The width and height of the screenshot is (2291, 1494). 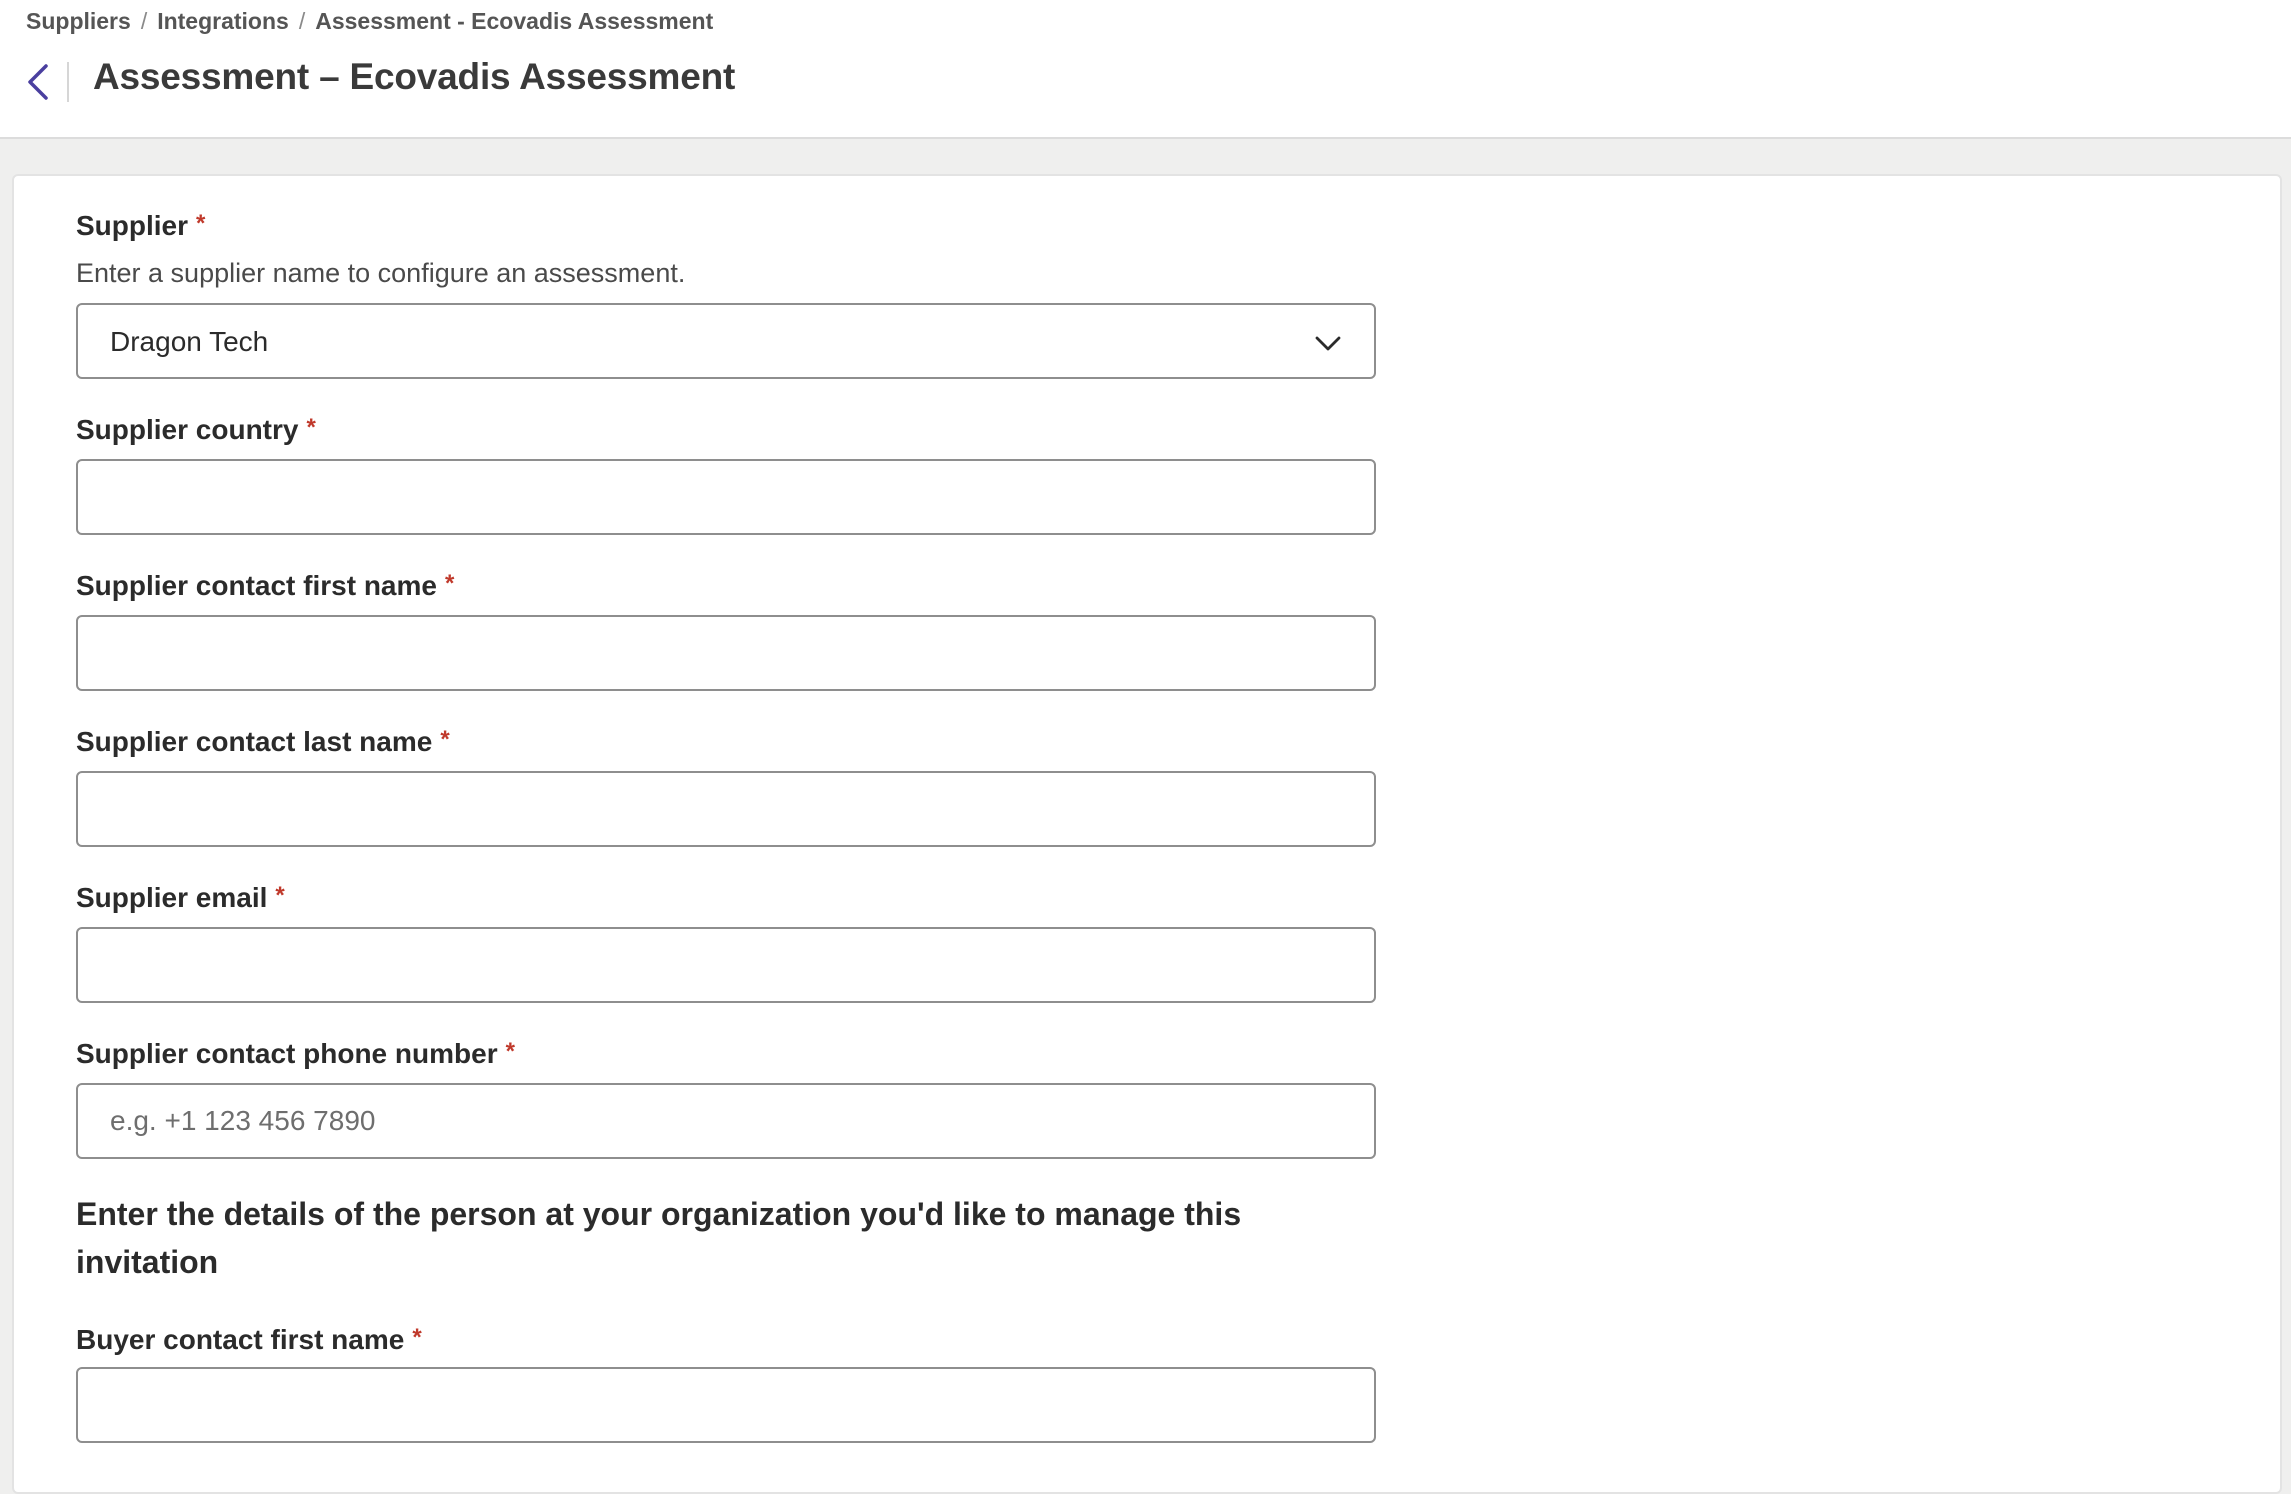 What do you see at coordinates (726, 1405) in the screenshot?
I see `buyer-first-name-input` at bounding box center [726, 1405].